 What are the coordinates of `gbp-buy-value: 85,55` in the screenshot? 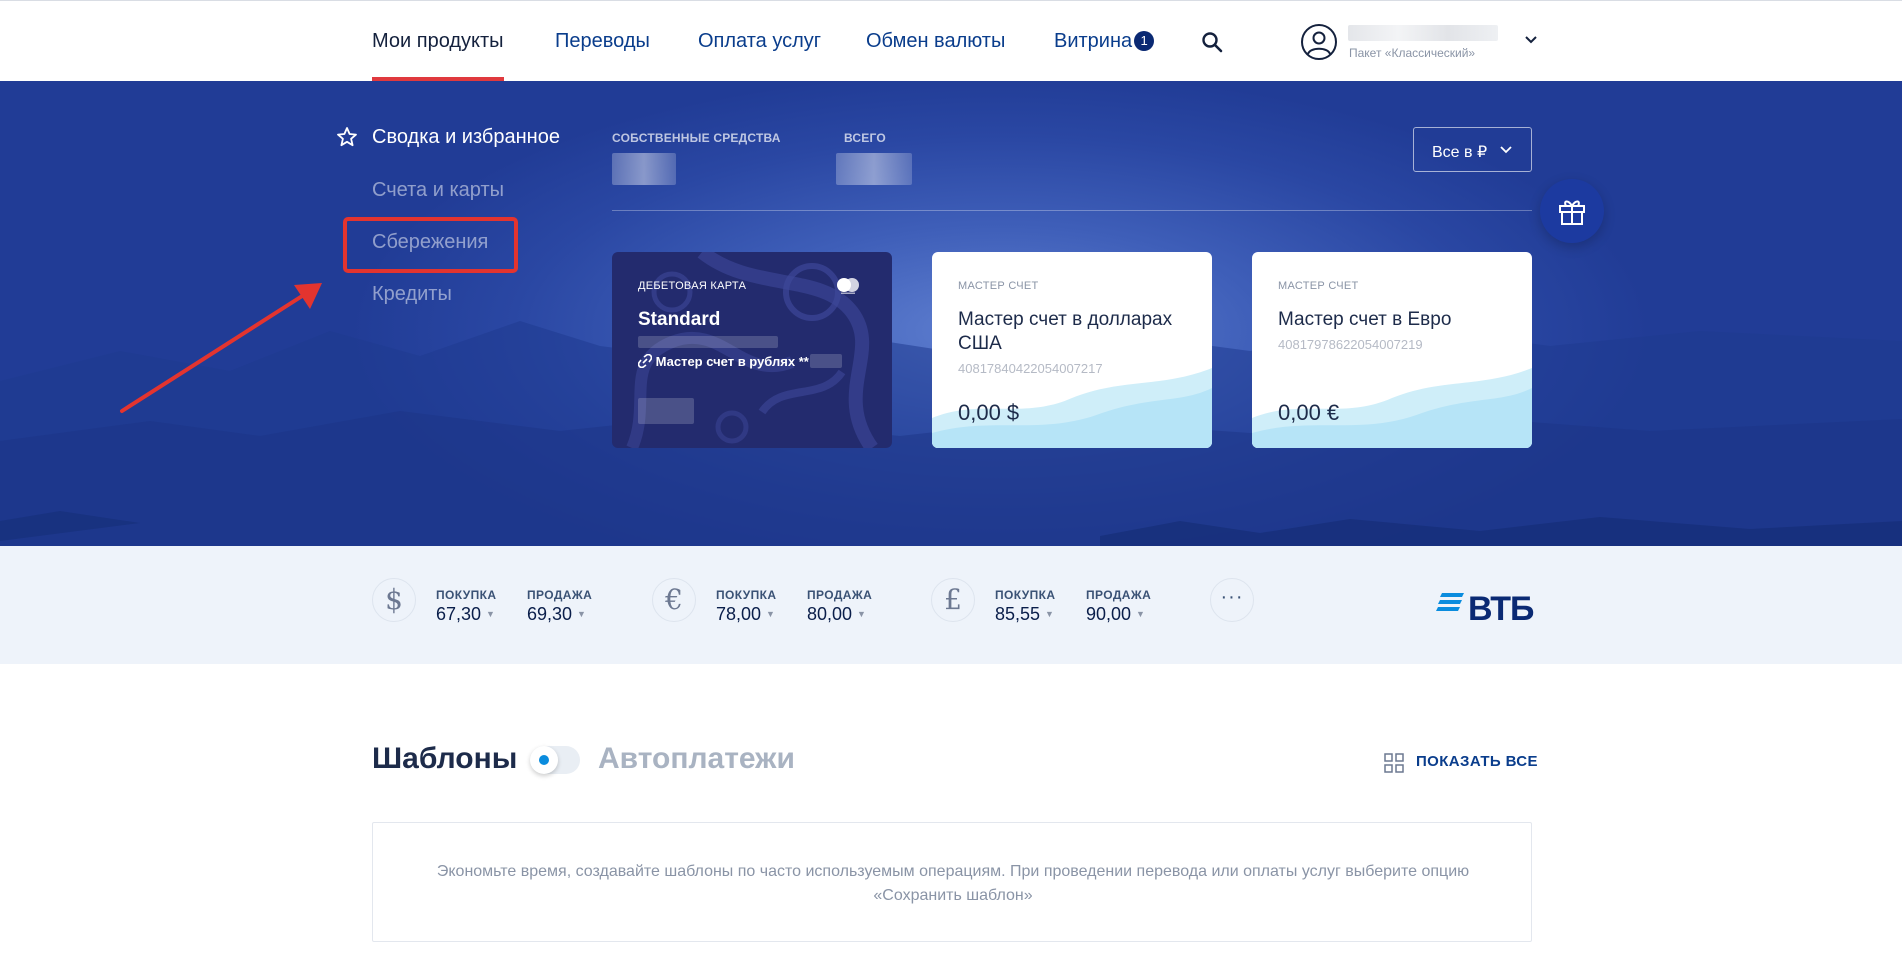 It's located at (1018, 614).